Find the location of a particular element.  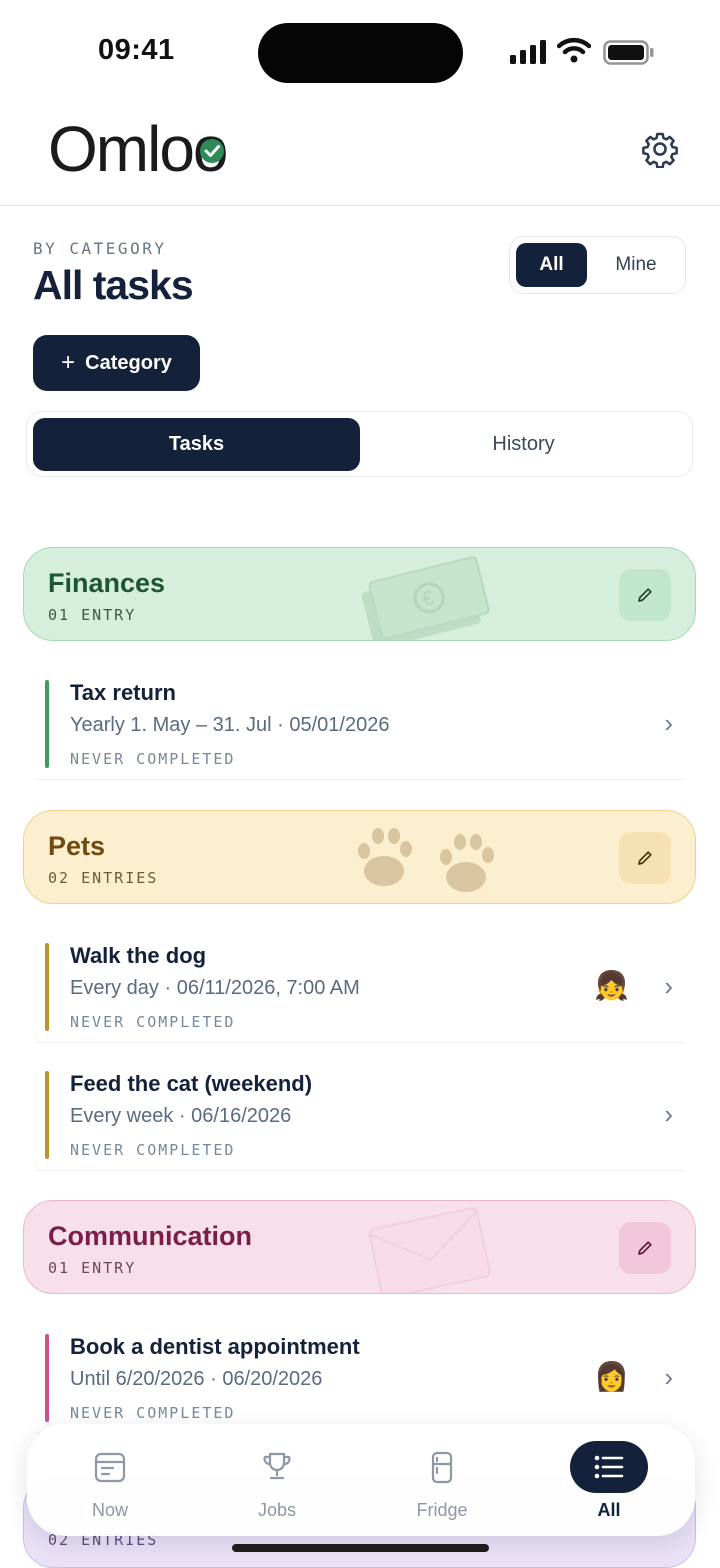

calendar-icon is located at coordinates (110, 1467).